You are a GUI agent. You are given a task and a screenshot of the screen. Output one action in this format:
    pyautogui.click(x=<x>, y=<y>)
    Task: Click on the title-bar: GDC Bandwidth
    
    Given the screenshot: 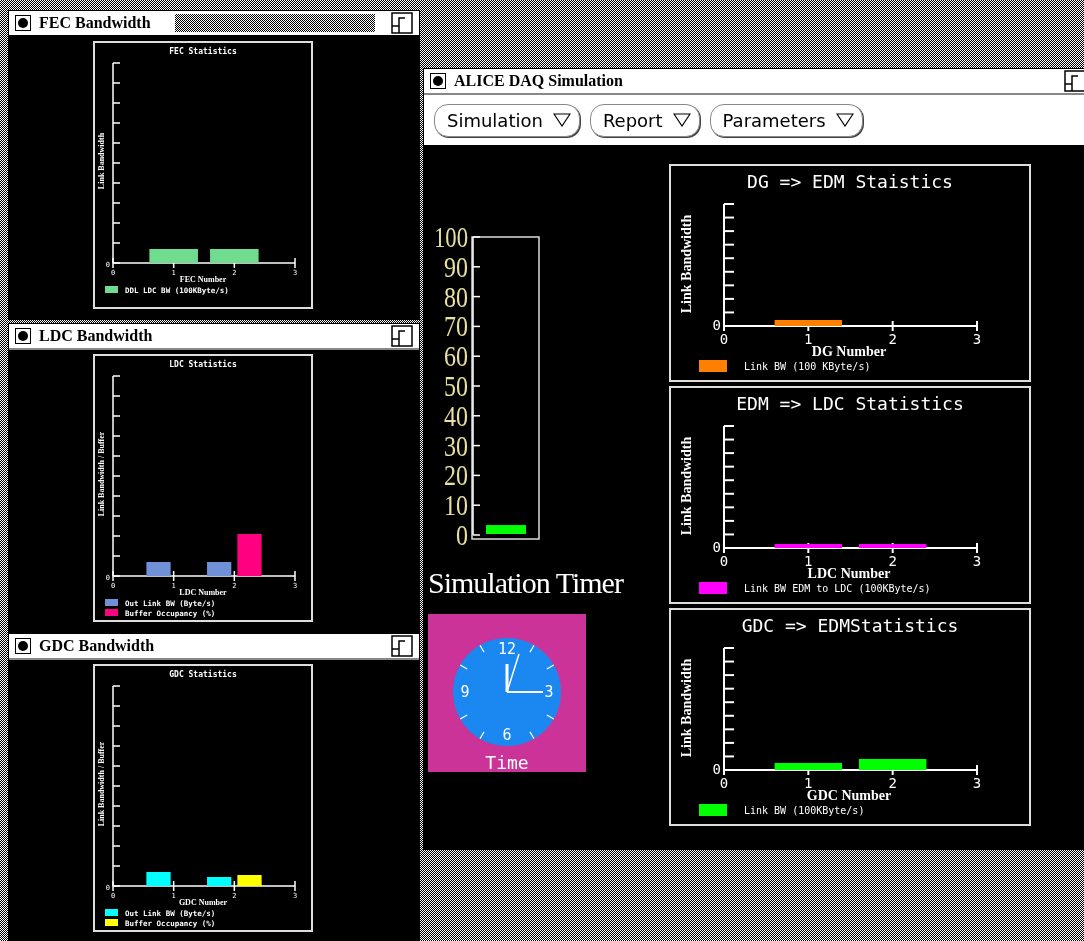 What is the action you would take?
    pyautogui.click(x=214, y=647)
    